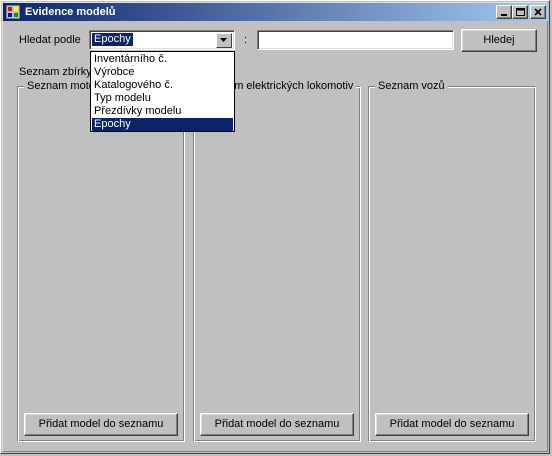 This screenshot has width=552, height=456. What do you see at coordinates (112, 39) in the screenshot?
I see `search-field-selected: Epochy` at bounding box center [112, 39].